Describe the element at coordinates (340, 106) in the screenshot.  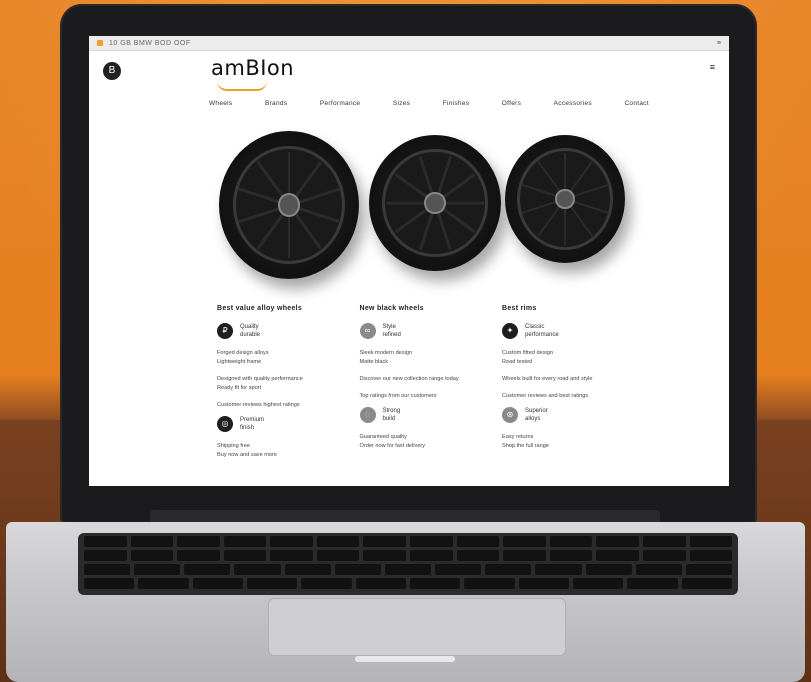
I see `nav-item: Performance` at that location.